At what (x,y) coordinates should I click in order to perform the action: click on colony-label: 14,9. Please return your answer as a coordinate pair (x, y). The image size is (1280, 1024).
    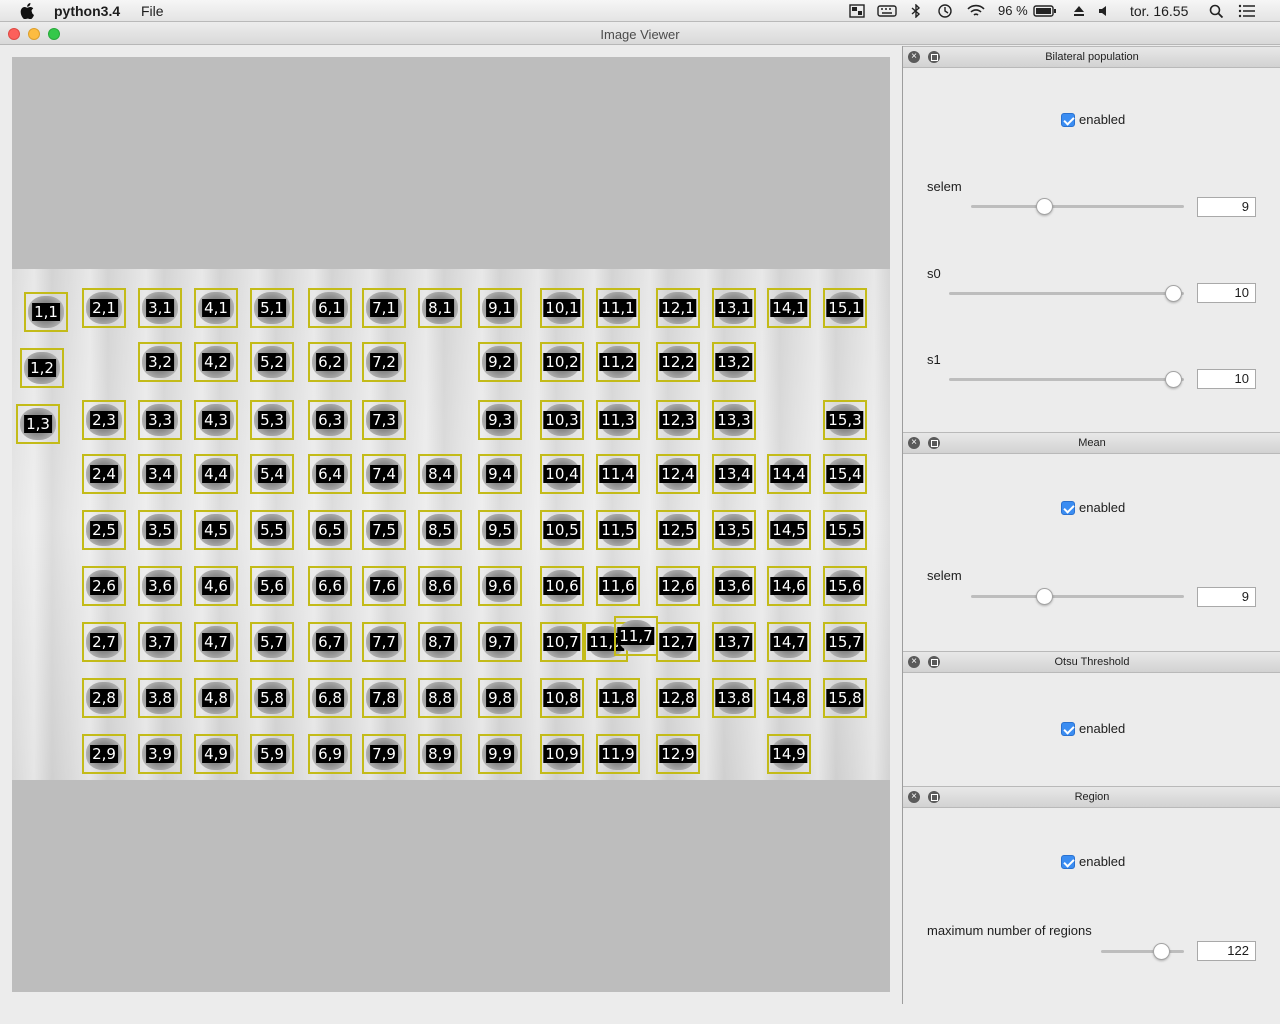
    Looking at the image, I should click on (789, 754).